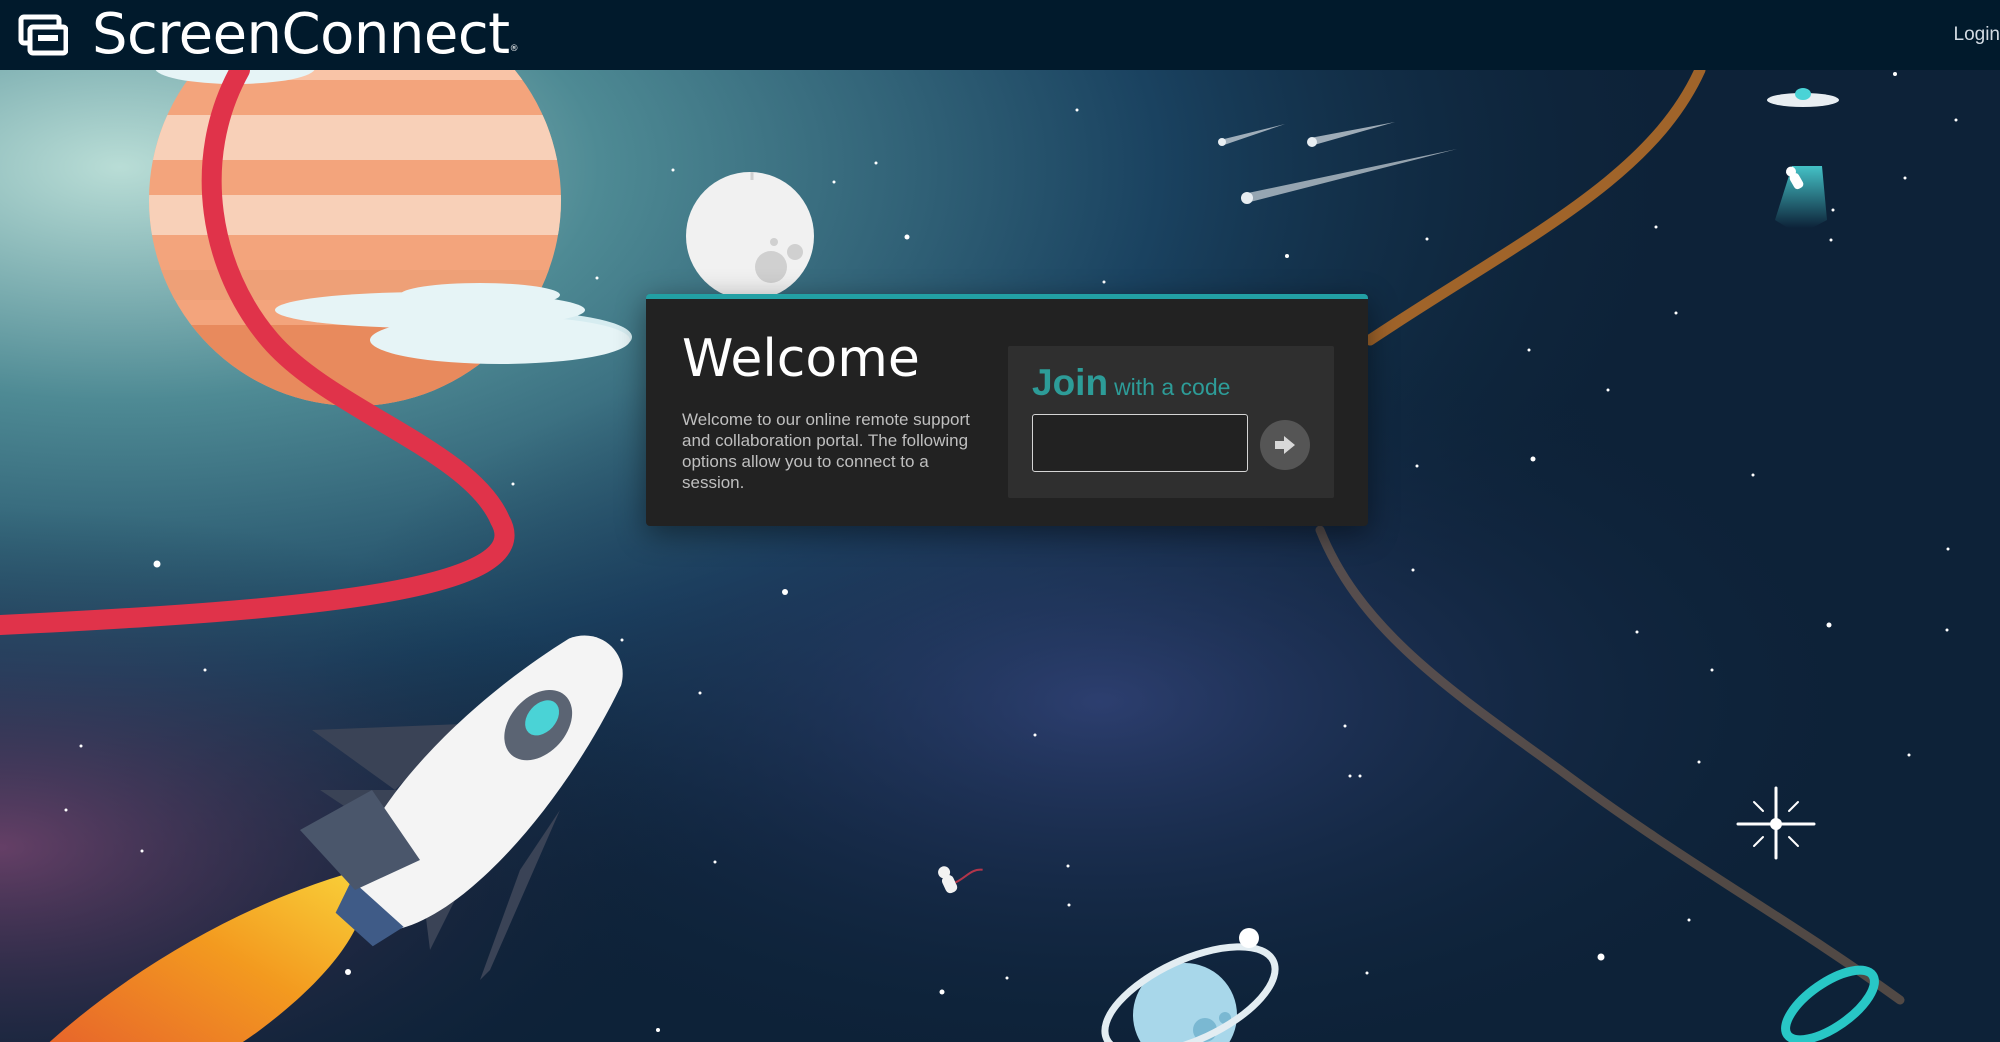 This screenshot has height=1042, width=2000. What do you see at coordinates (301, 34) in the screenshot?
I see `brand-text: ScreenConnect` at bounding box center [301, 34].